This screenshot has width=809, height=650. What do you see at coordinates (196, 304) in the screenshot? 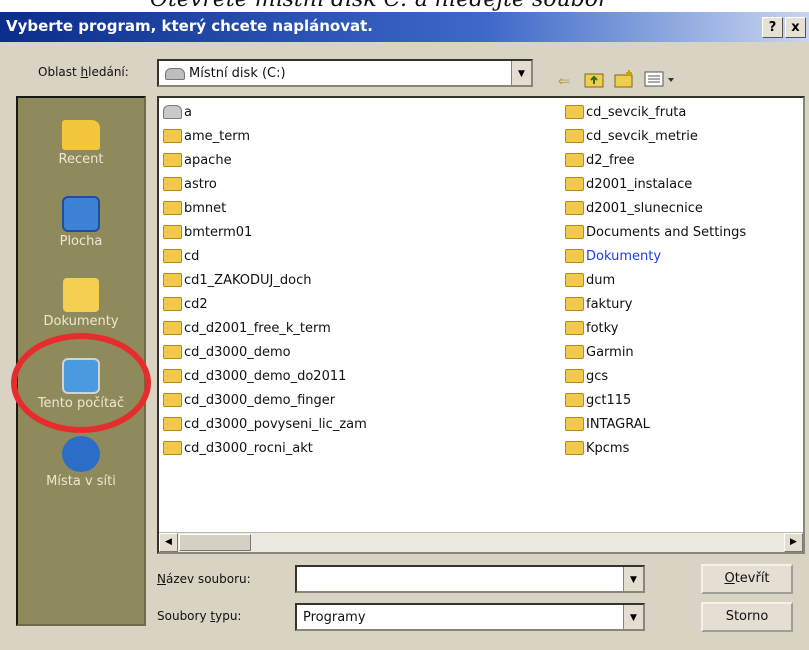
I see `list-item-label: cd2` at bounding box center [196, 304].